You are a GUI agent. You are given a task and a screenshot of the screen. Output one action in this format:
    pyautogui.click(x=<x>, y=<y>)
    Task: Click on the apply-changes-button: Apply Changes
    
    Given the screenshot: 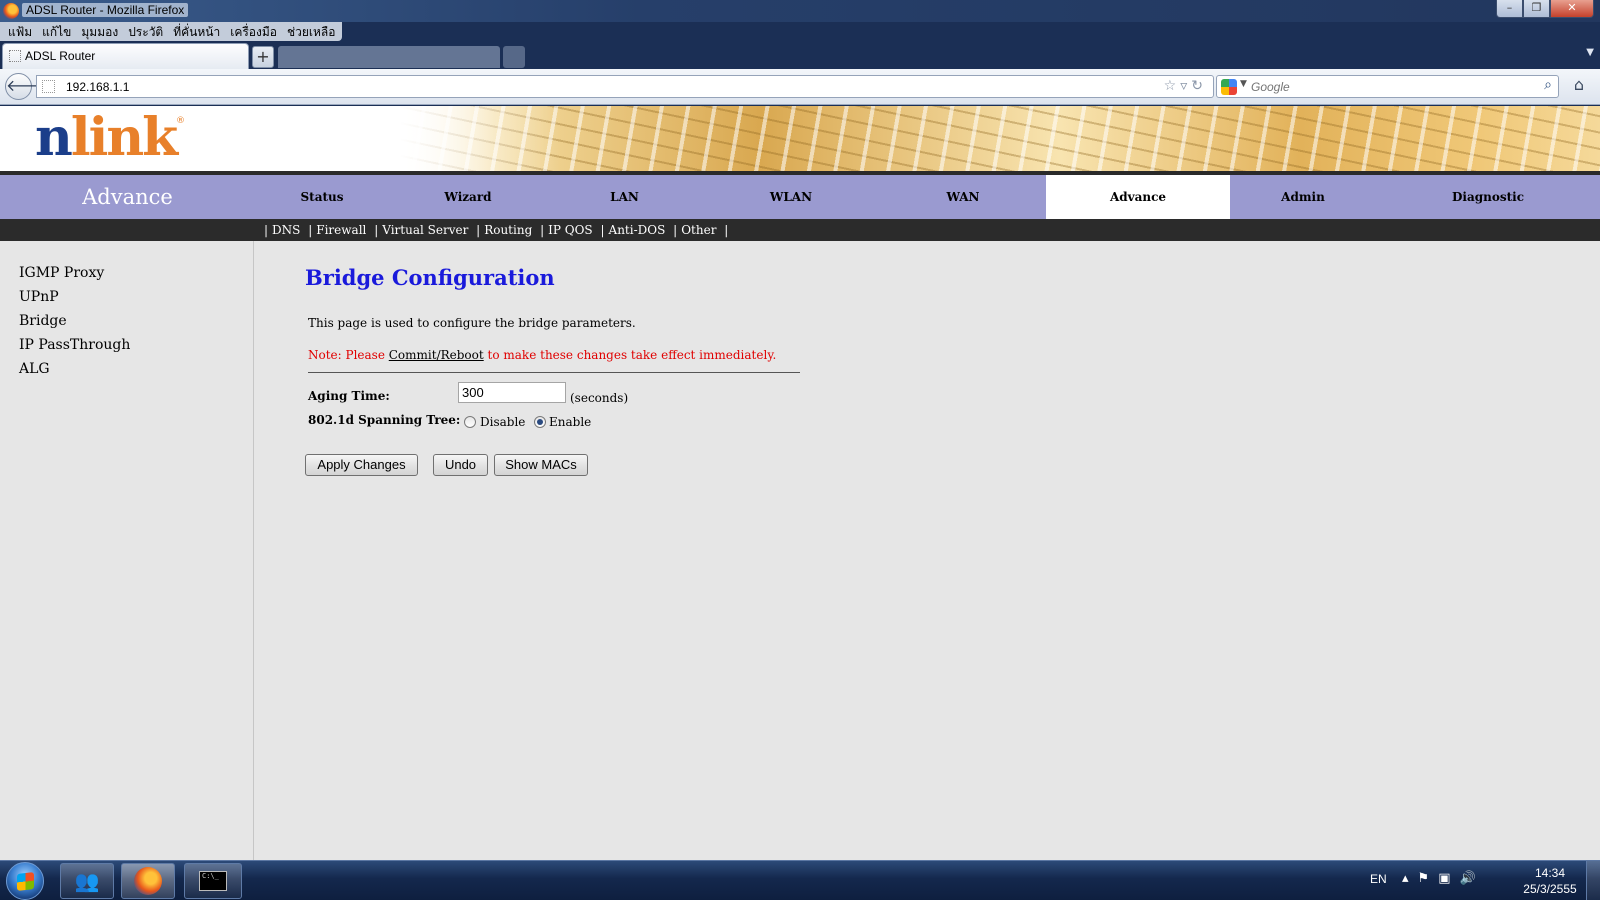 What is the action you would take?
    pyautogui.click(x=361, y=465)
    